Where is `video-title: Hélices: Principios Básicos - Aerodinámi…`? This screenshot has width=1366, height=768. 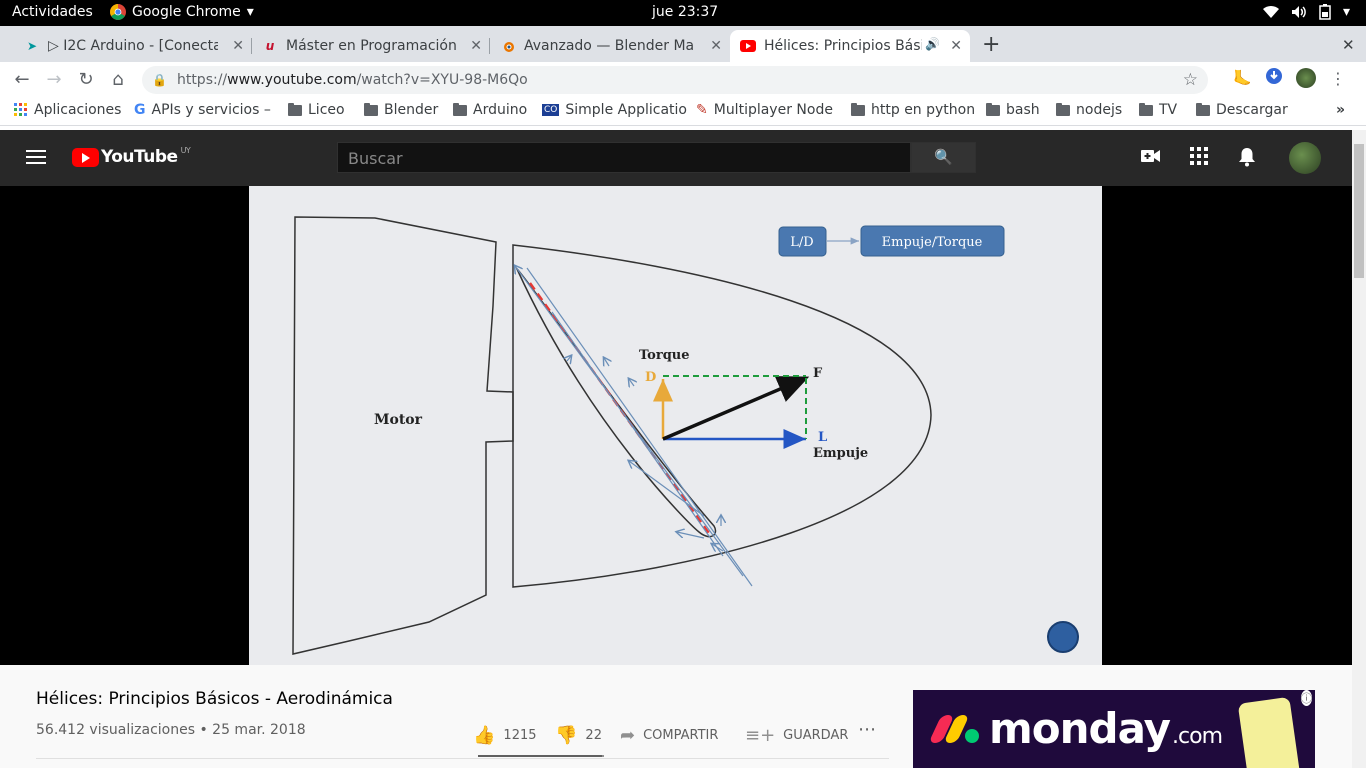
video-title: Hélices: Principios Básicos - Aerodinámi… is located at coordinates (214, 699).